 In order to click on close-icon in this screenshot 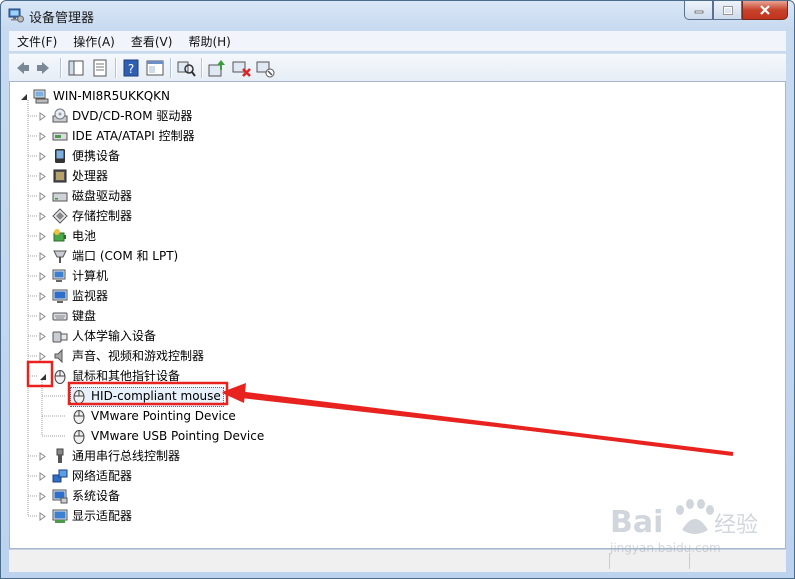, I will do `click(765, 10)`.